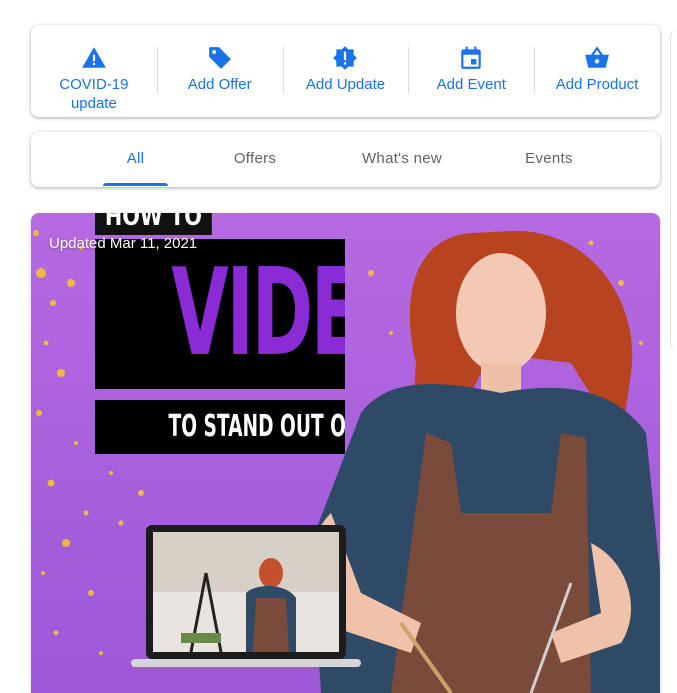 The image size is (677, 693). Describe the element at coordinates (673, 190) in the screenshot. I see `adjacent-panel-edge` at that location.